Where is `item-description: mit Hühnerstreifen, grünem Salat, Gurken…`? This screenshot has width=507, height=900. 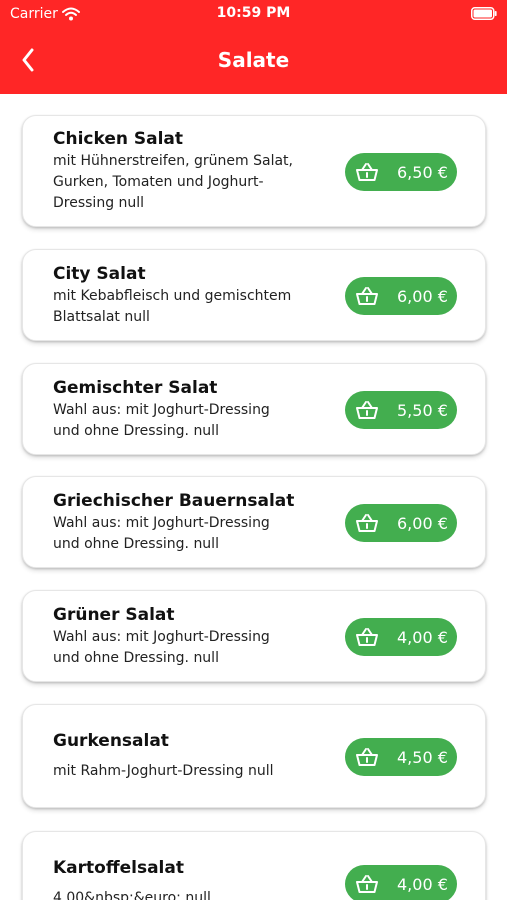
item-description: mit Hühnerstreifen, grünem Salat, Gurken… is located at coordinates (195, 182).